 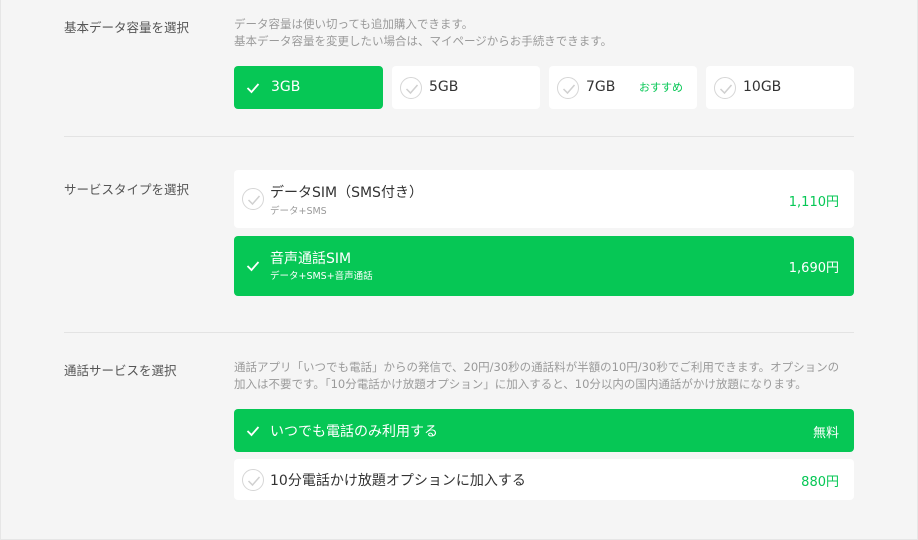 What do you see at coordinates (127, 27) in the screenshot?
I see `data-capacity-label: 基本データ容量を選択` at bounding box center [127, 27].